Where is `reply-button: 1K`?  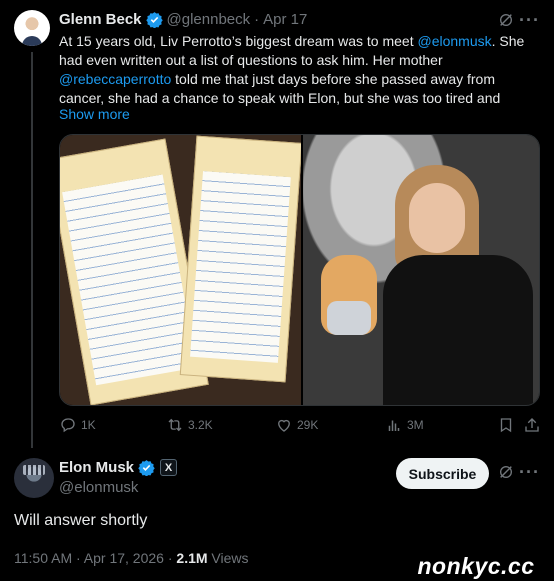 reply-button: 1K is located at coordinates (77, 425).